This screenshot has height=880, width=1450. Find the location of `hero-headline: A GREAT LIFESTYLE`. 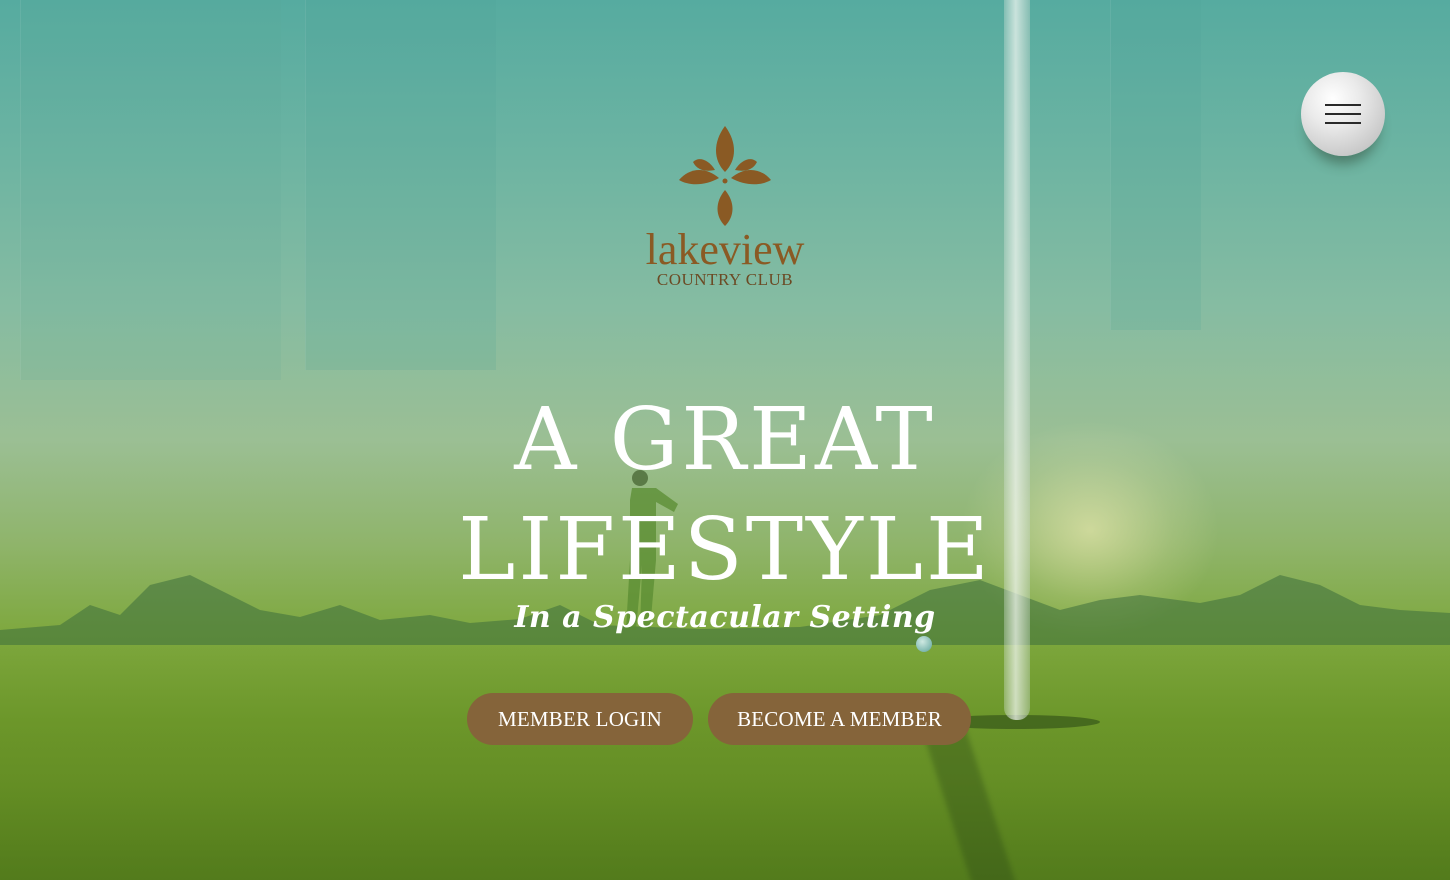

hero-headline: A GREAT LIFESTYLE is located at coordinates (725, 495).